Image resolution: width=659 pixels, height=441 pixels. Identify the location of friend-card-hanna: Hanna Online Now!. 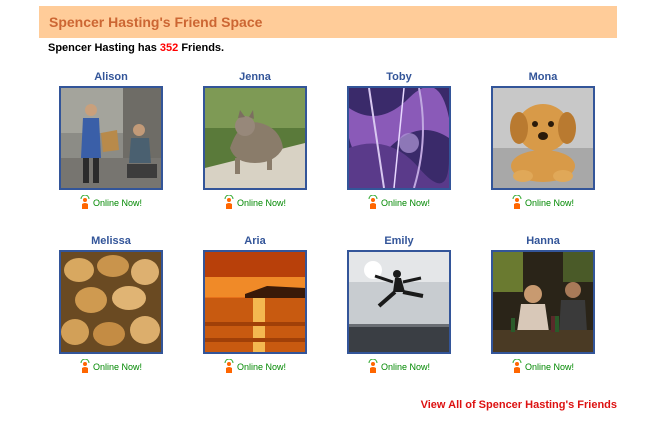
(543, 303).